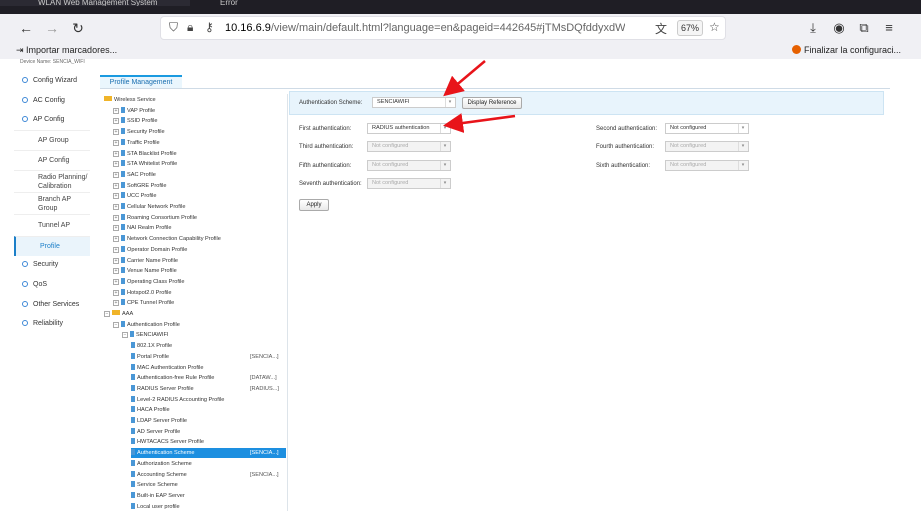 The height and width of the screenshot is (511, 921). What do you see at coordinates (52, 203) in the screenshot?
I see `nav-sub-branch-ap-group: Branch AP Group` at bounding box center [52, 203].